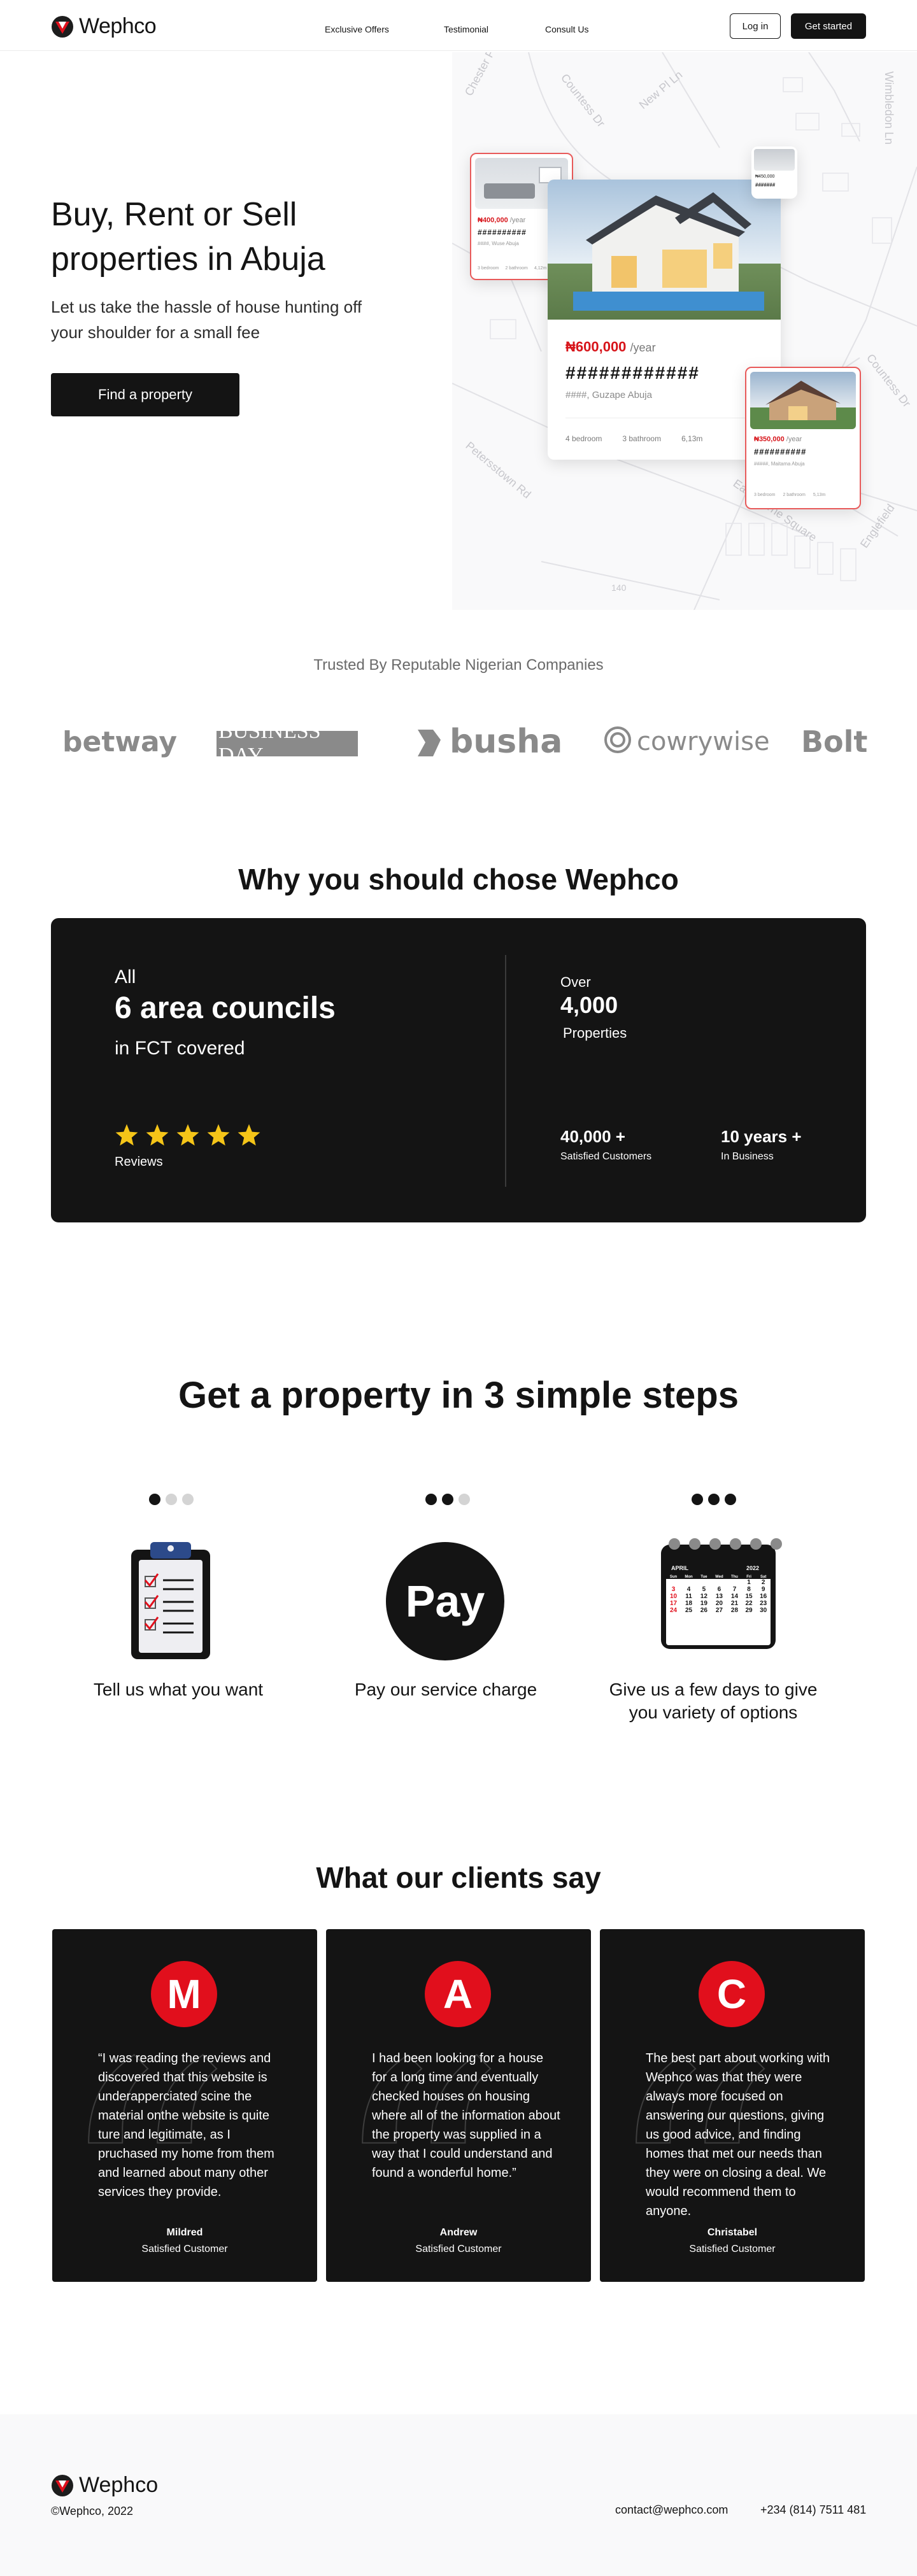 This screenshot has height=2576, width=917. What do you see at coordinates (429, 743) in the screenshot?
I see `busha-logo-icon` at bounding box center [429, 743].